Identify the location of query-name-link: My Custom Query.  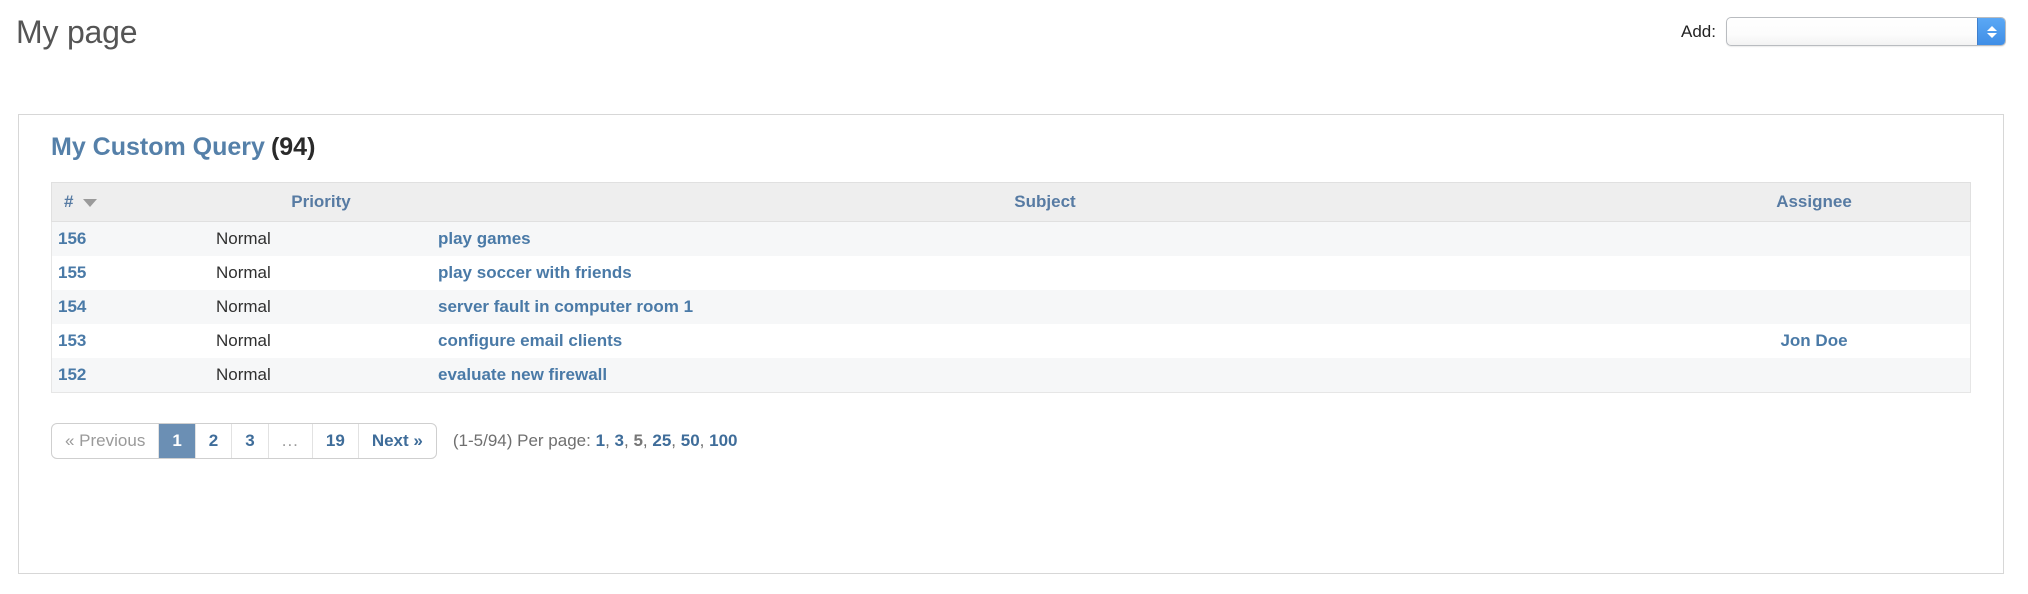
(158, 147).